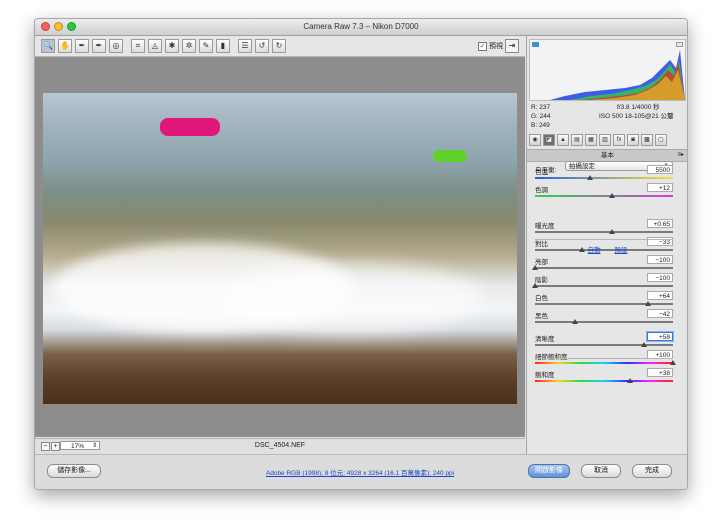  I want to click on shadow-clipping-warning, so click(535, 44).